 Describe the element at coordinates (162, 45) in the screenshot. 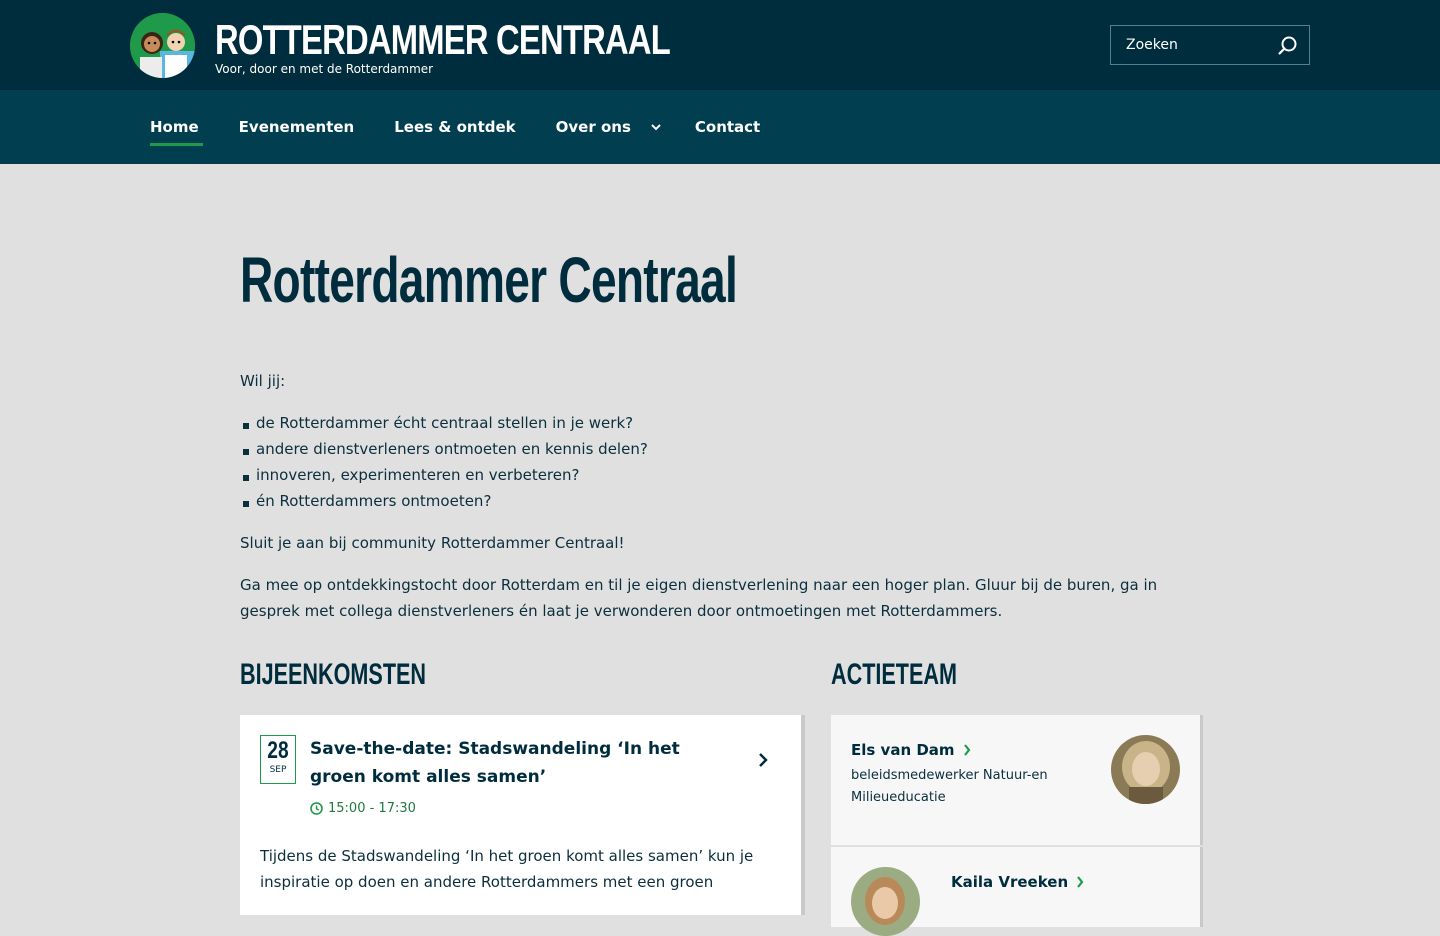

I see `two-people-avatar-logo-icon` at that location.